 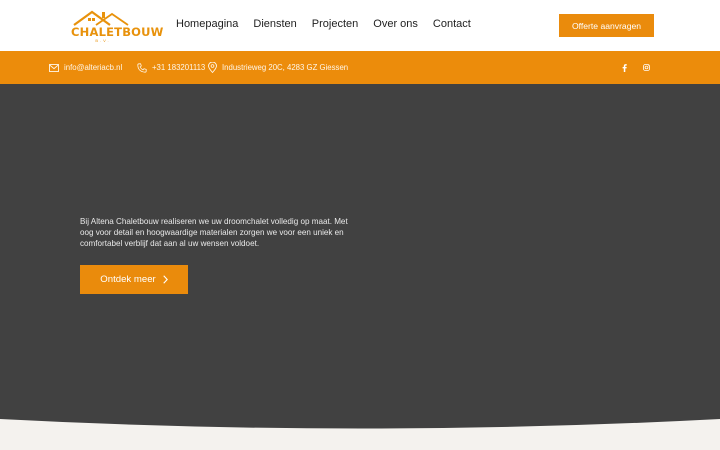 What do you see at coordinates (117, 32) in the screenshot?
I see `logo-wordmark: CHALETBOUW` at bounding box center [117, 32].